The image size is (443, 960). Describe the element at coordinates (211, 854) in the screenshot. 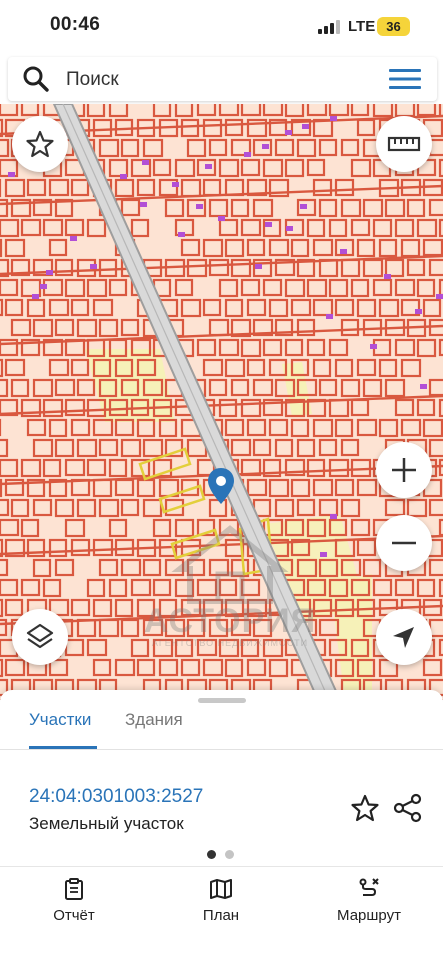

I see `page-dot-active` at that location.